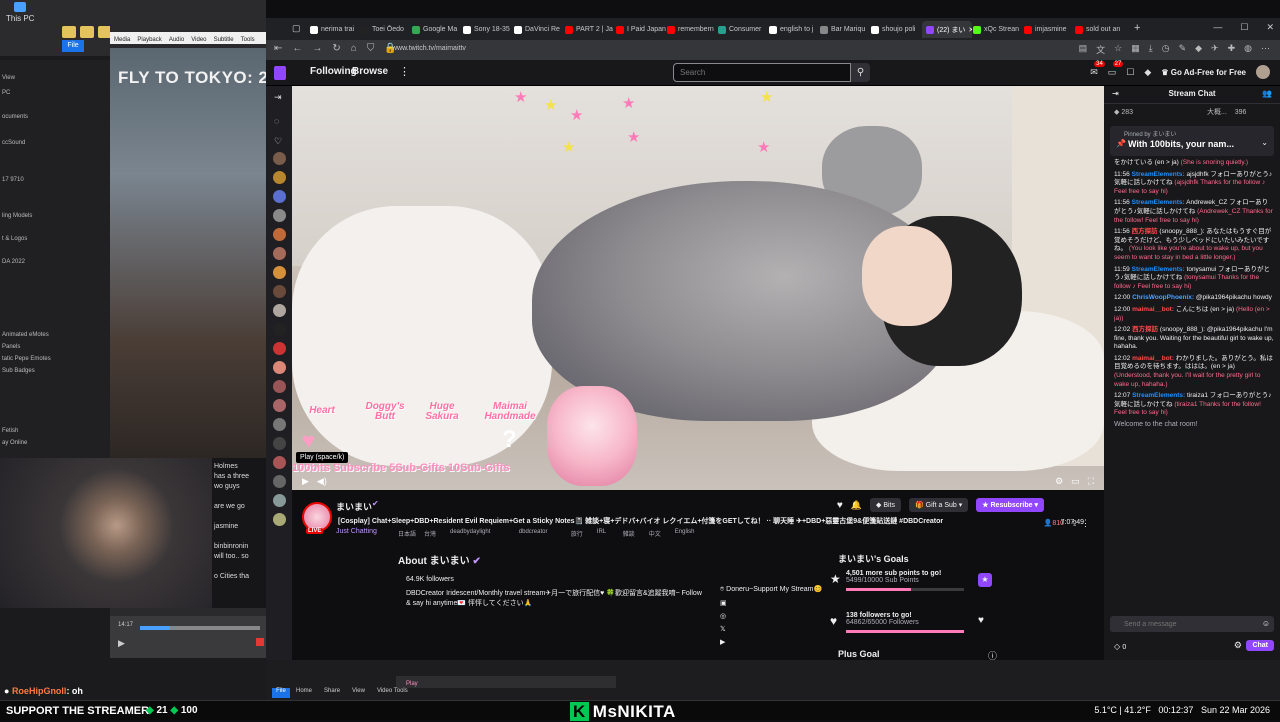  I want to click on home-icon: ⌂, so click(354, 48).